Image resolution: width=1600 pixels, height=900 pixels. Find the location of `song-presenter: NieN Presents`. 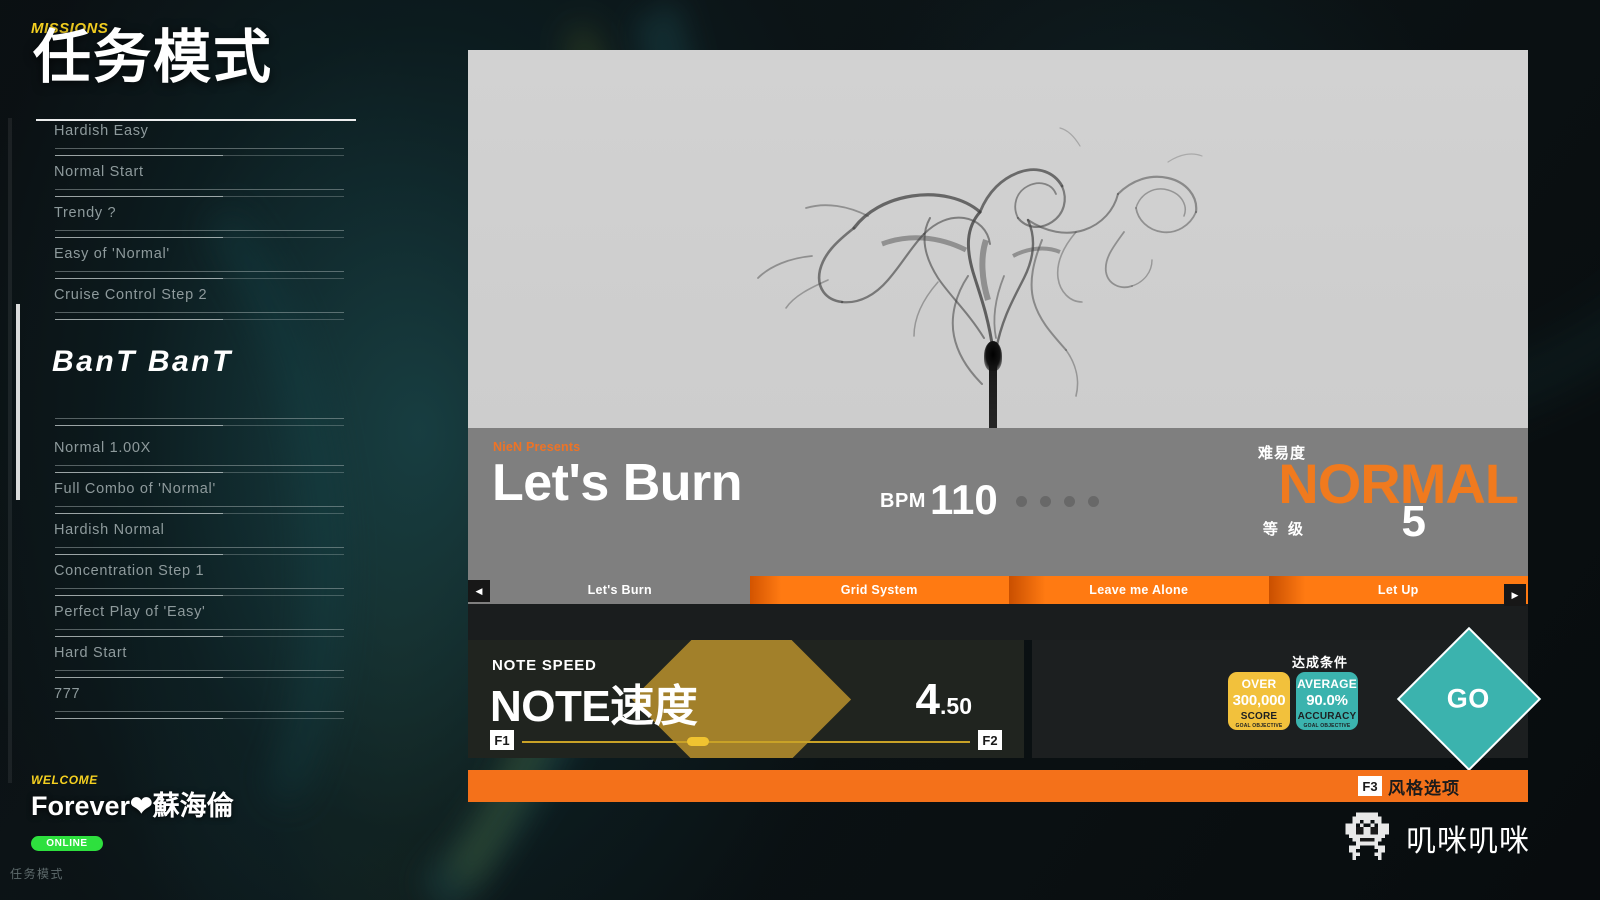

song-presenter: NieN Presents is located at coordinates (537, 447).